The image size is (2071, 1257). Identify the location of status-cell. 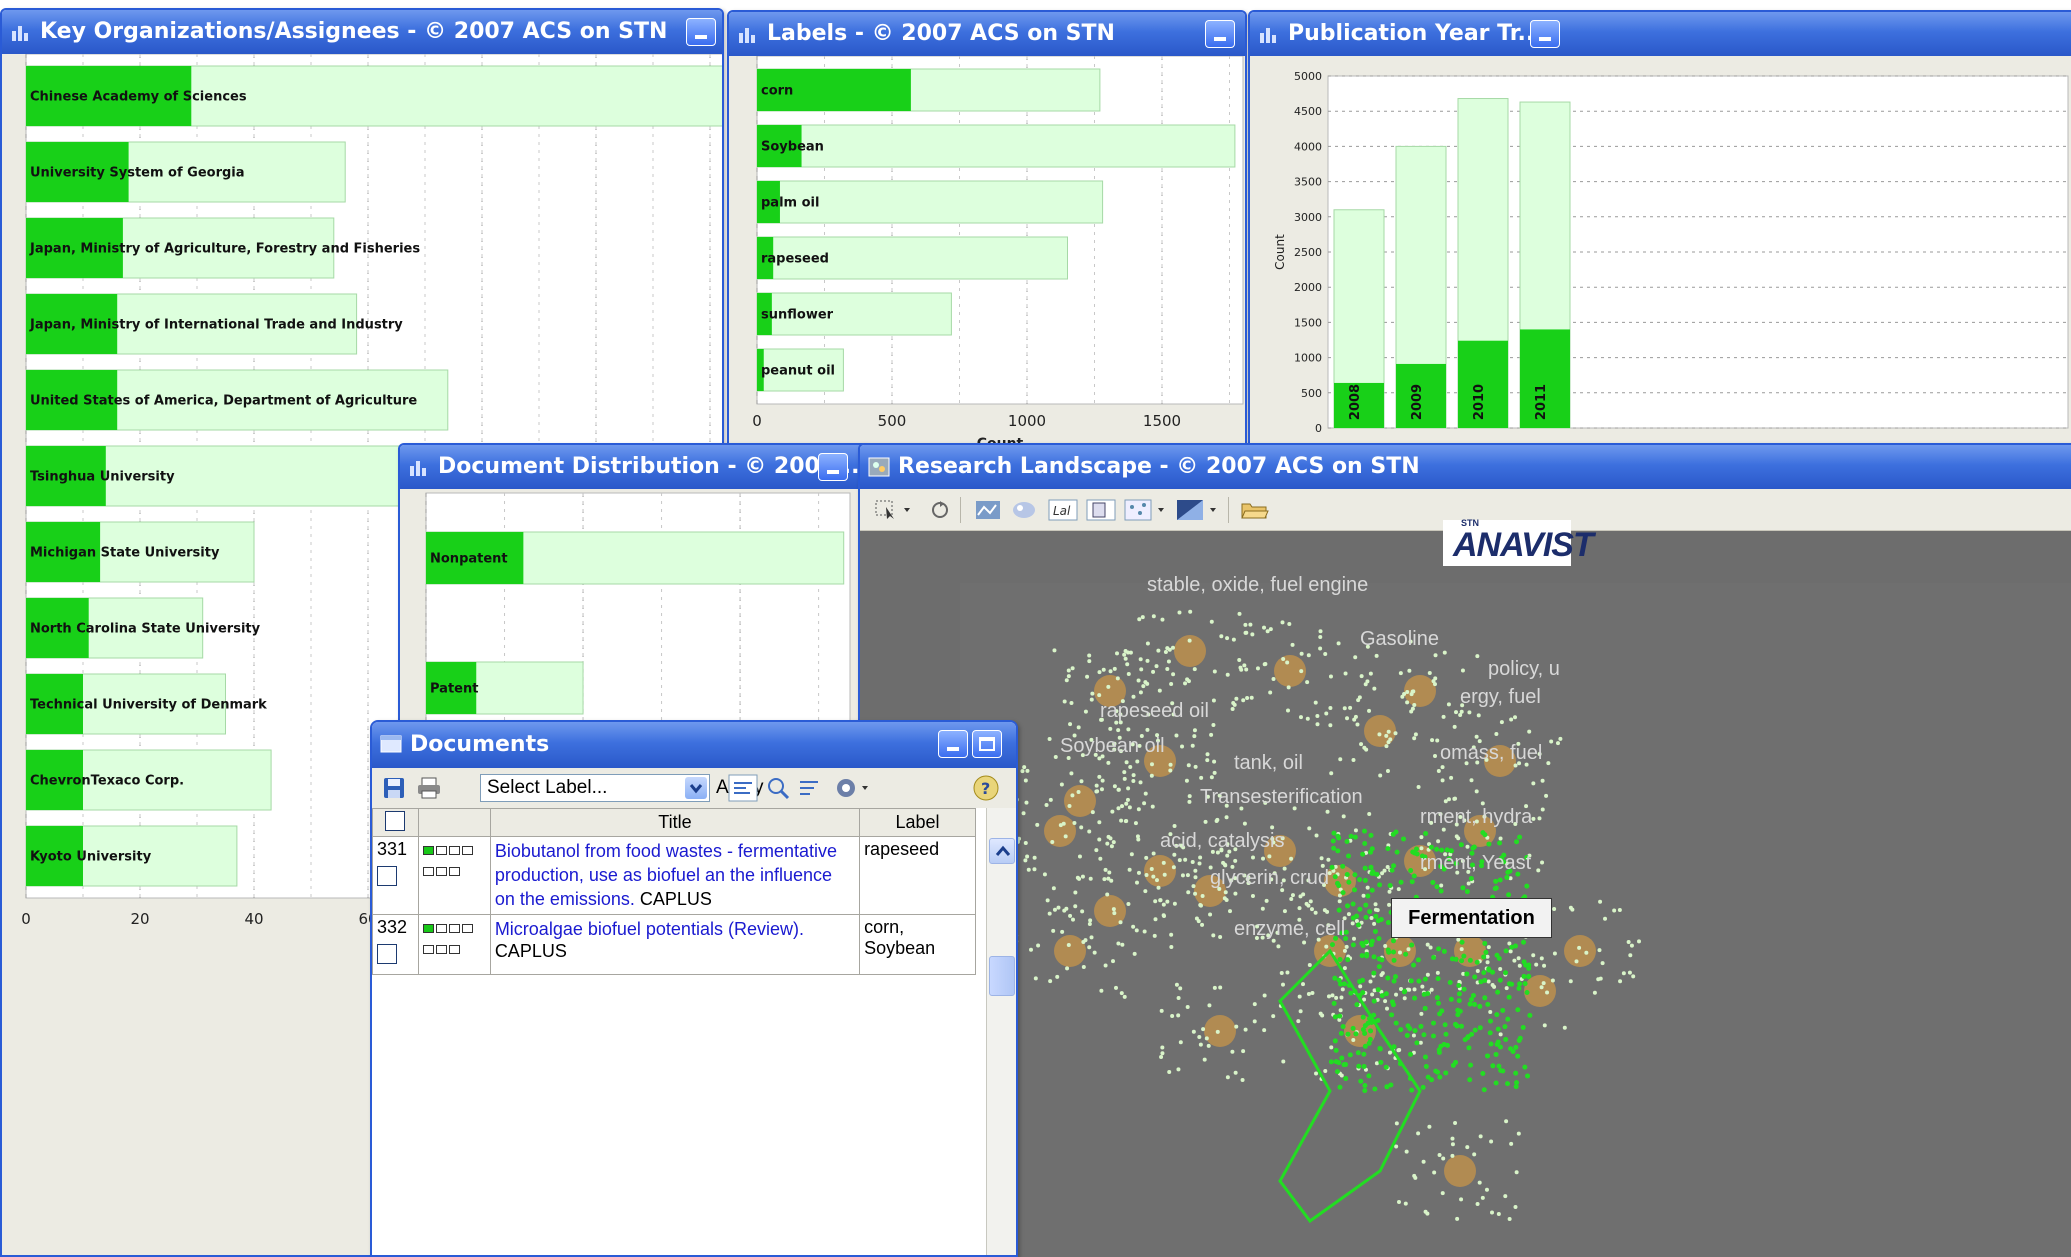
(454, 875).